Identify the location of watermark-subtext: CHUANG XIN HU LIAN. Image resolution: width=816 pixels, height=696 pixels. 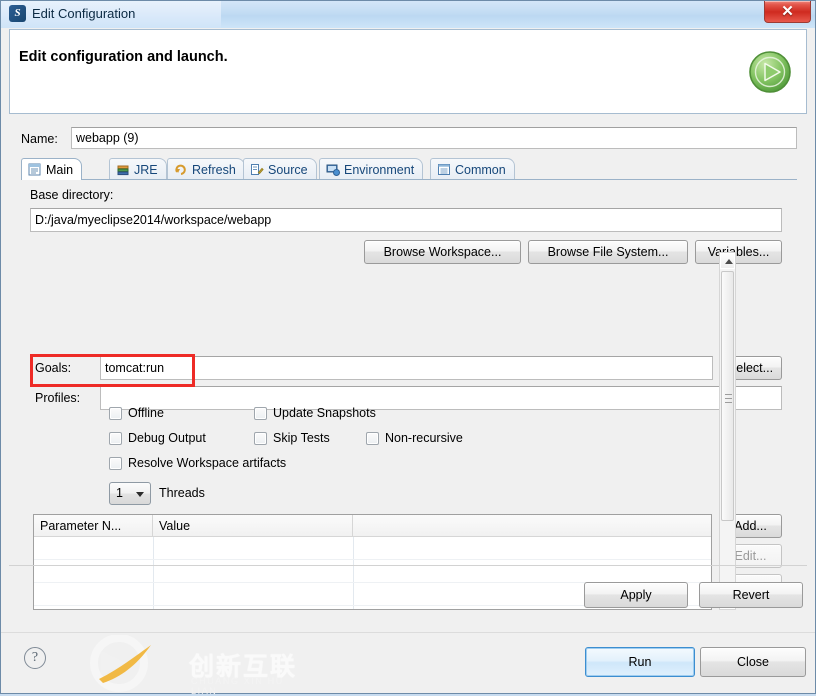
(237, 686).